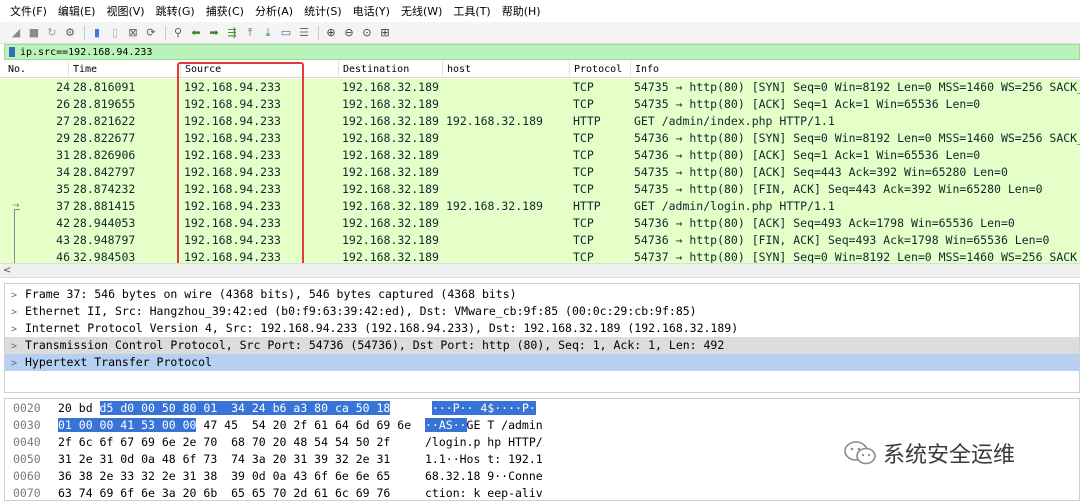  I want to click on menu-item: 帮助(H), so click(521, 11).